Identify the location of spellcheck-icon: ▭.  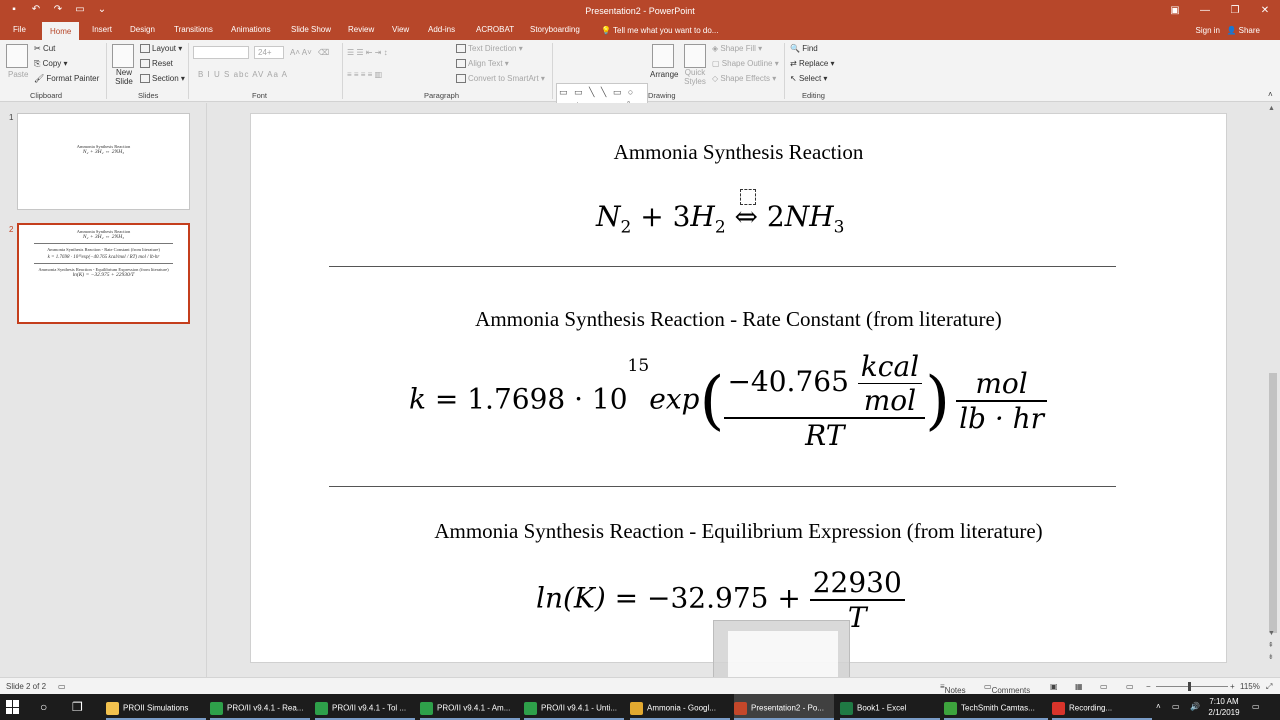
(62, 686).